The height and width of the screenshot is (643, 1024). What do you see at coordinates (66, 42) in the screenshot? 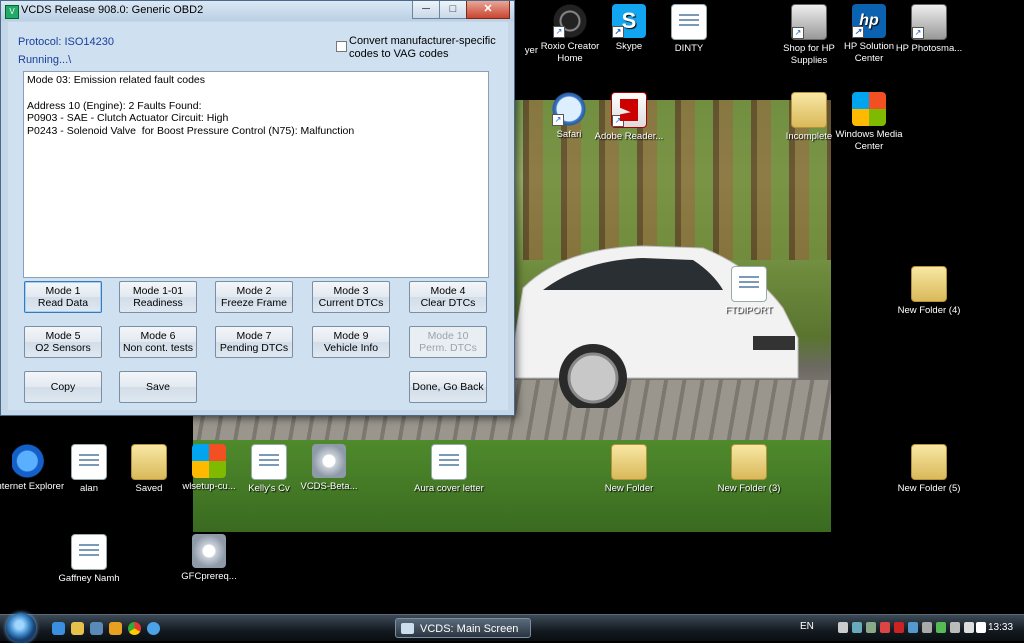
I see `protocol-label: Protocol: ISO14230` at bounding box center [66, 42].